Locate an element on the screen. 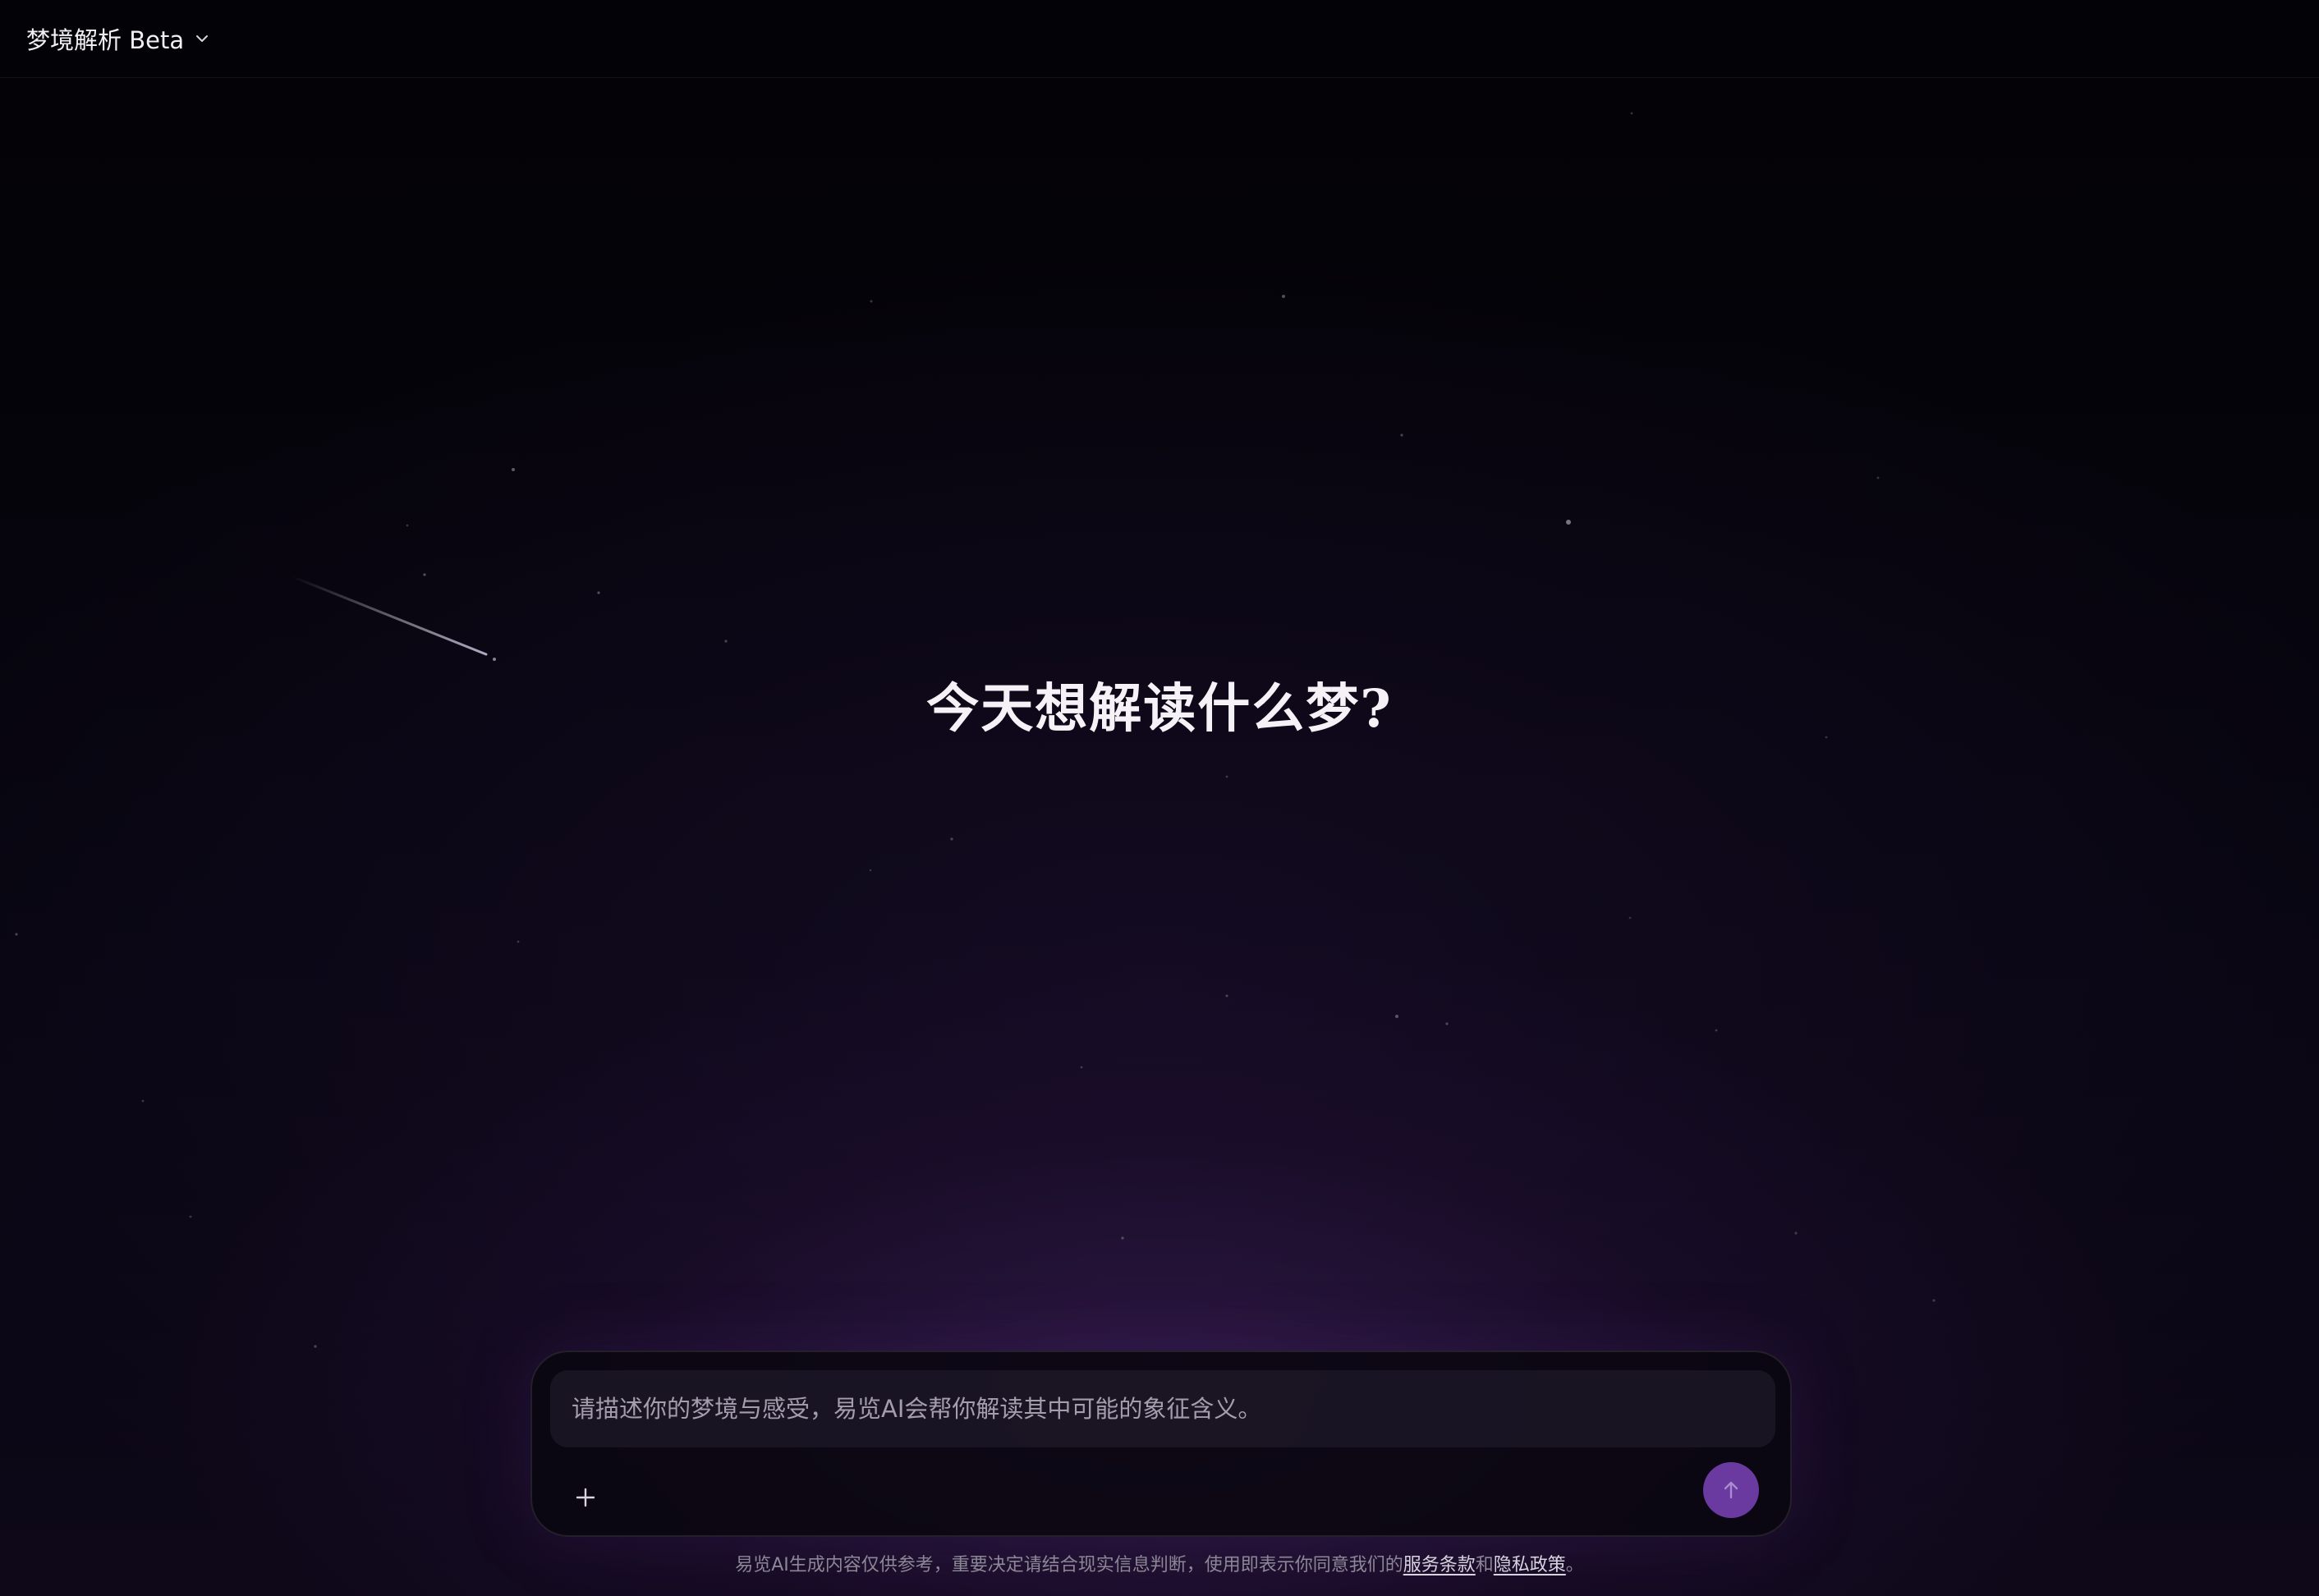 The width and height of the screenshot is (2319, 1596). arrow-up-icon is located at coordinates (1731, 1490).